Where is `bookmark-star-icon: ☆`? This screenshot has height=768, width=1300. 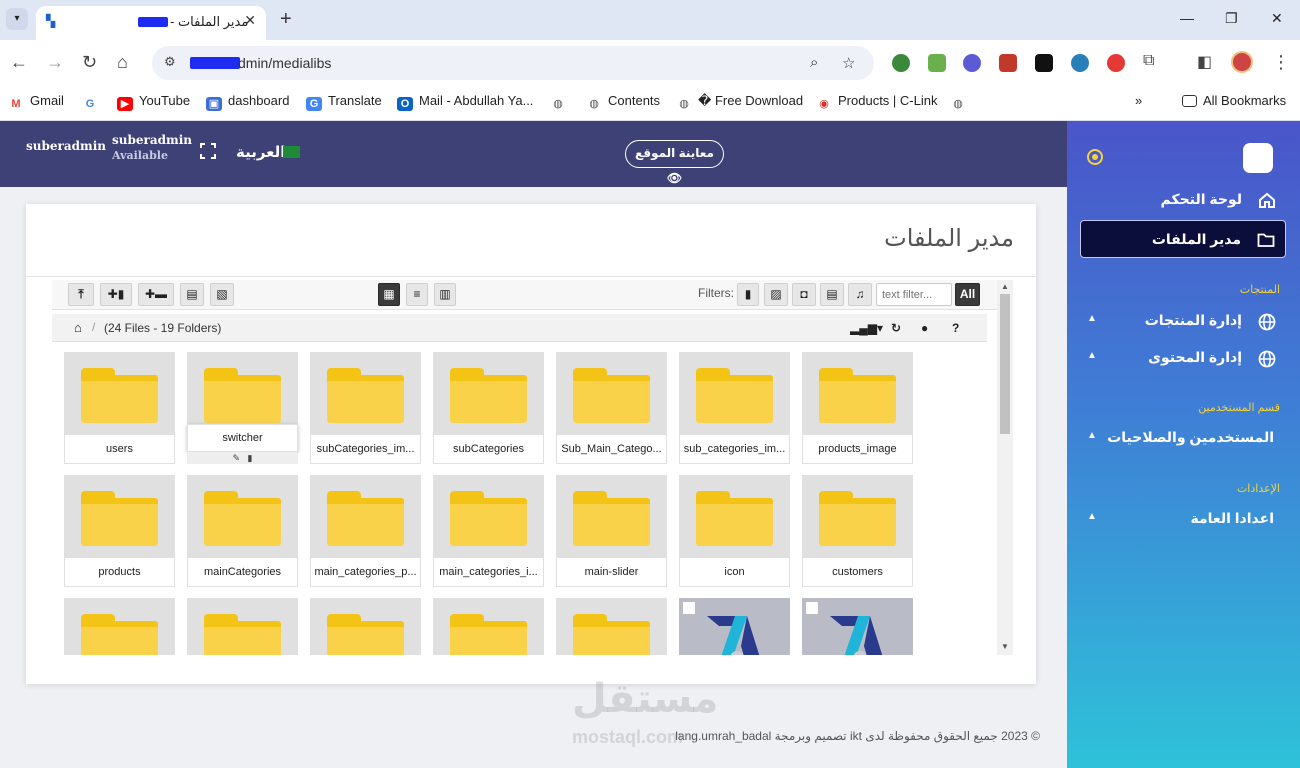
bookmark-star-icon: ☆ is located at coordinates (848, 63).